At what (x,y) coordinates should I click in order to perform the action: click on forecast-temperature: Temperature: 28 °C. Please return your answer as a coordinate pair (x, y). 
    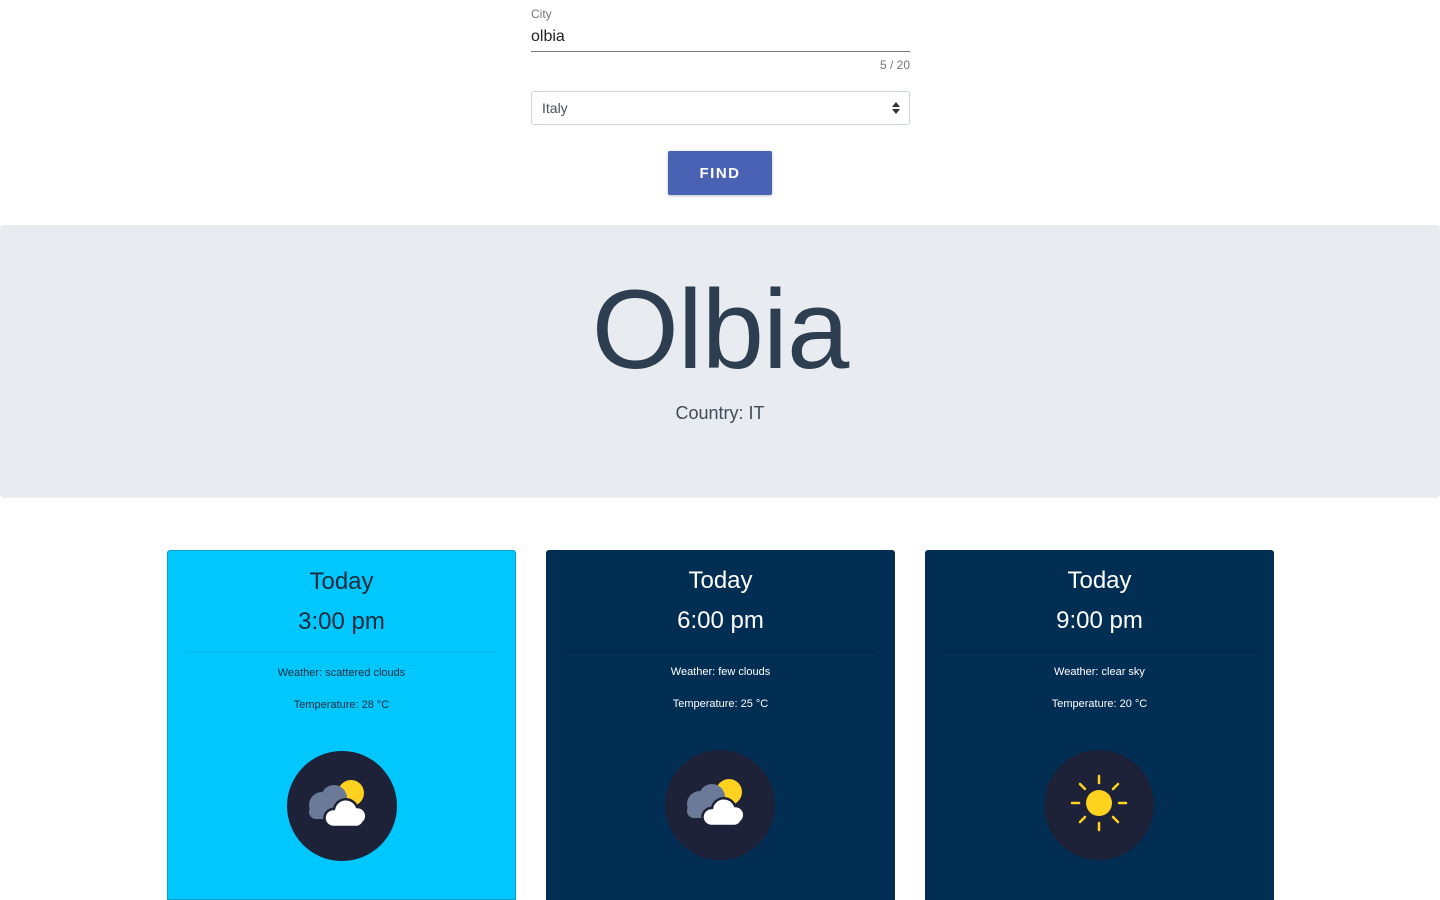
    Looking at the image, I should click on (341, 705).